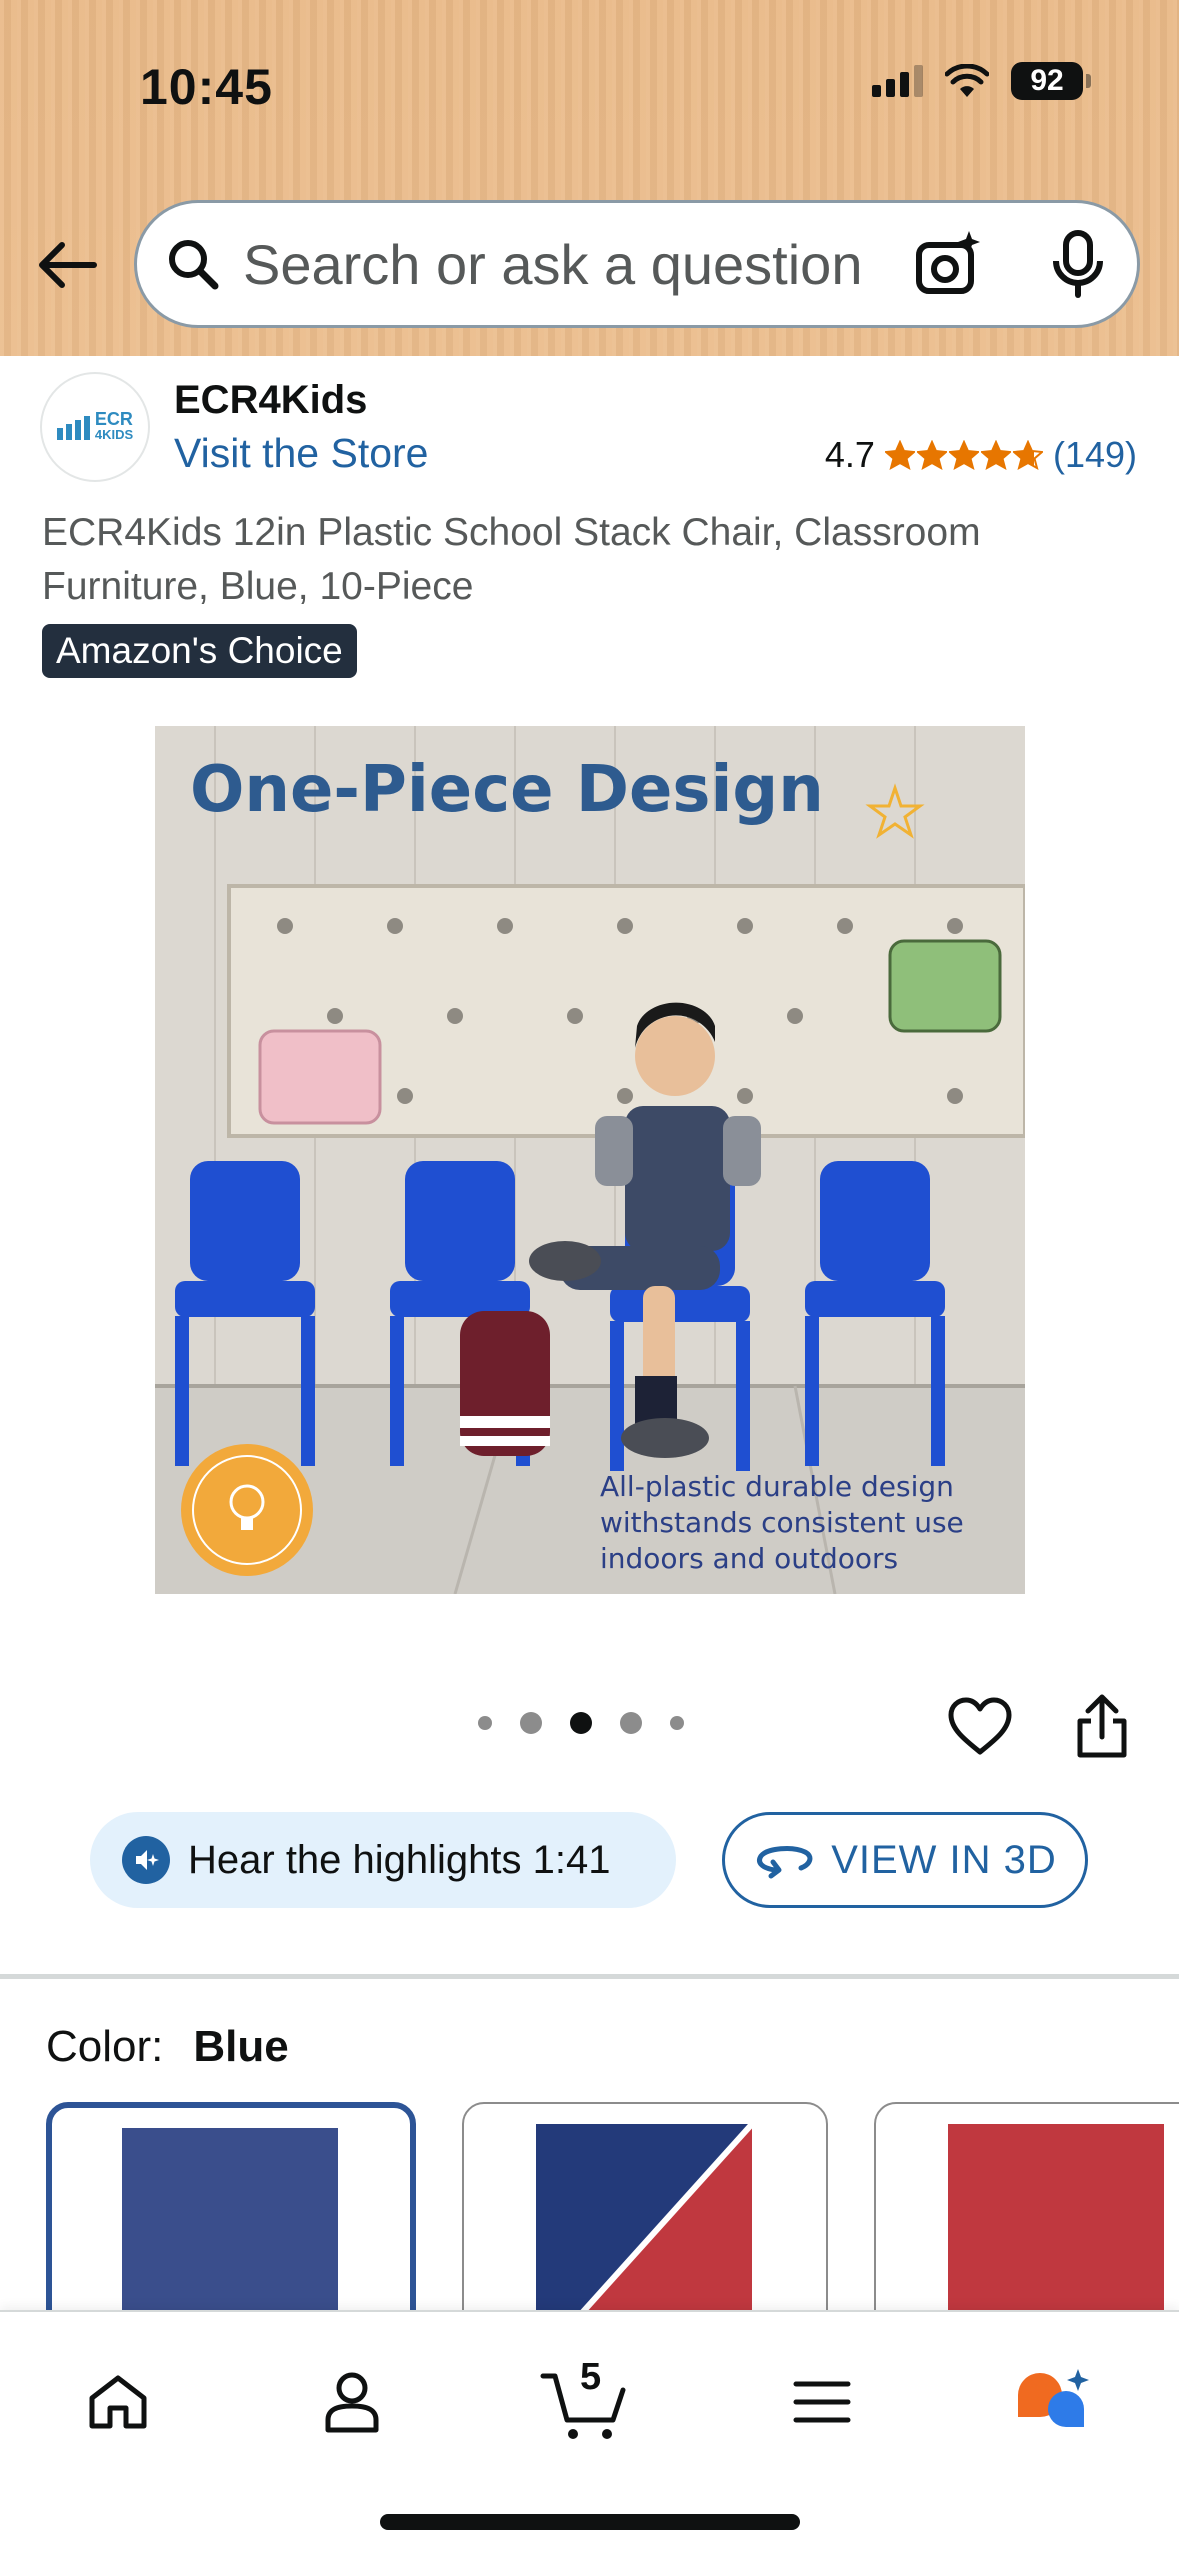 Image resolution: width=1179 pixels, height=2556 pixels. I want to click on user-icon, so click(352, 2402).